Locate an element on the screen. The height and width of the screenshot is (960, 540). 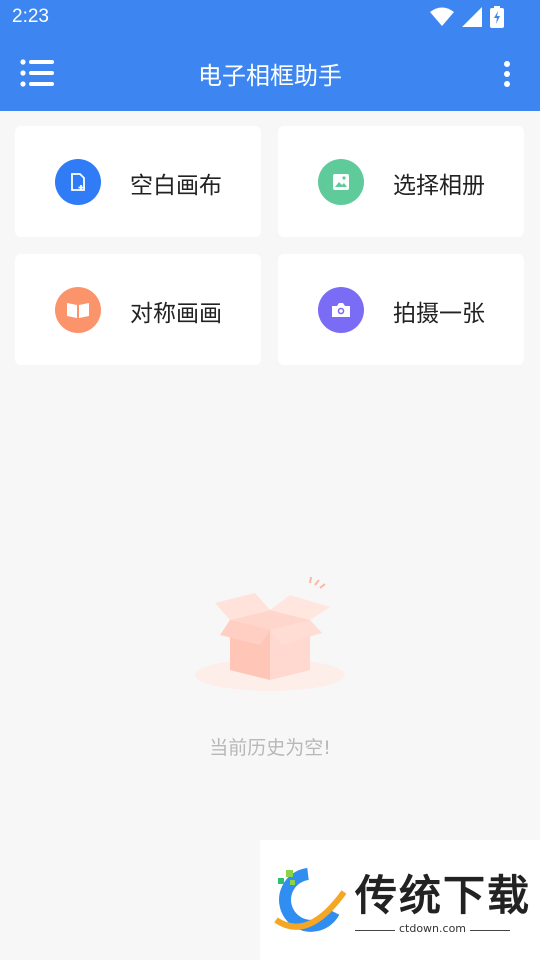
symmetry-draw-card: 对称画画 is located at coordinates (138, 309).